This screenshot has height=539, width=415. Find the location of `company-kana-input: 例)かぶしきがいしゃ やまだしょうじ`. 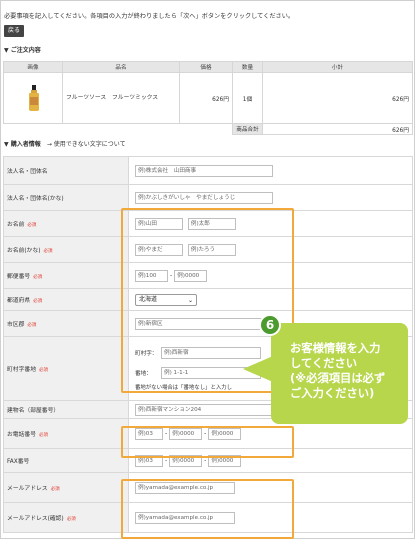

company-kana-input: 例)かぶしきがいしゃ やまだしょうじ is located at coordinates (204, 197).